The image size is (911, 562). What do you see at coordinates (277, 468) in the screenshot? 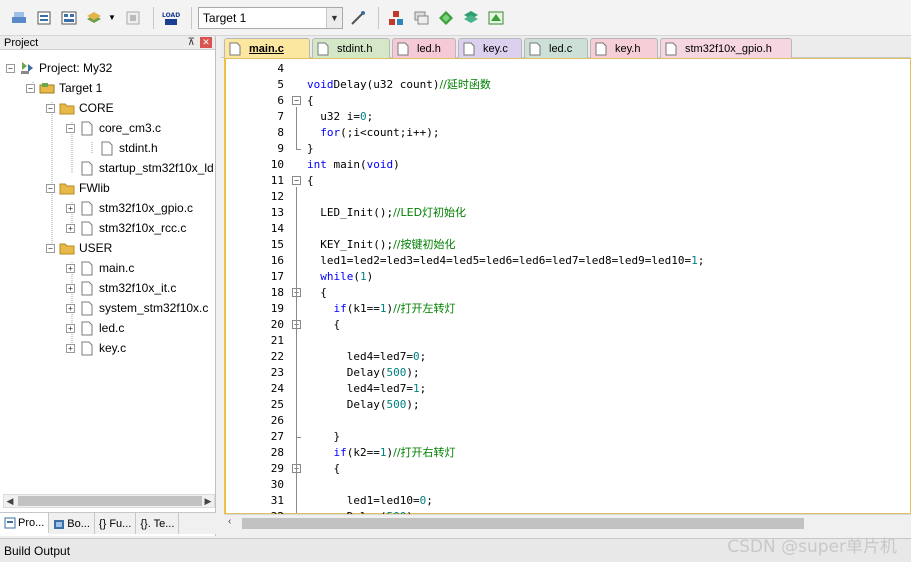
I see `line-number: 29` at bounding box center [277, 468].